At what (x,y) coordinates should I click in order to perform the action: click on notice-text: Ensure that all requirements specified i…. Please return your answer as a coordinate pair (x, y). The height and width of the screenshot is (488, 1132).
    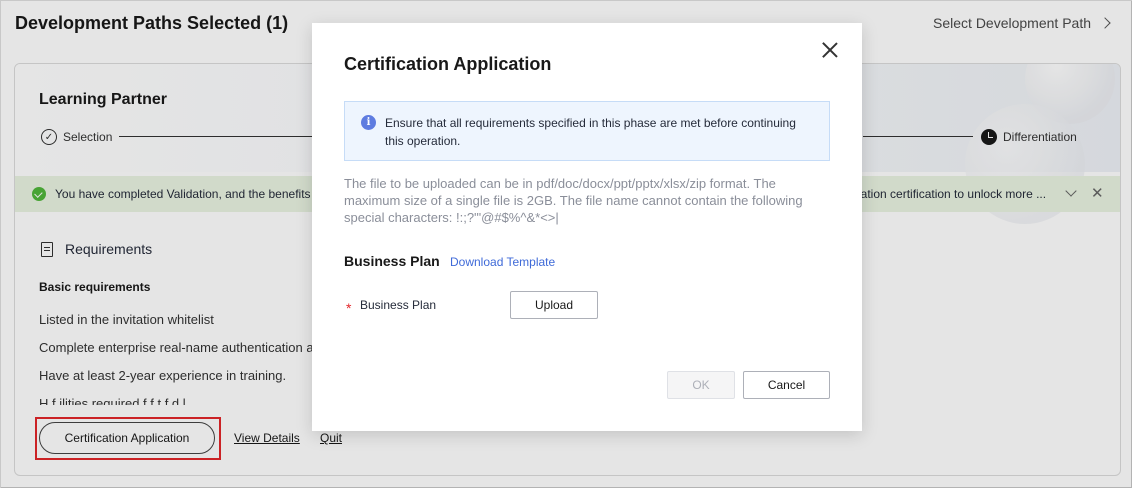
    Looking at the image, I should click on (590, 132).